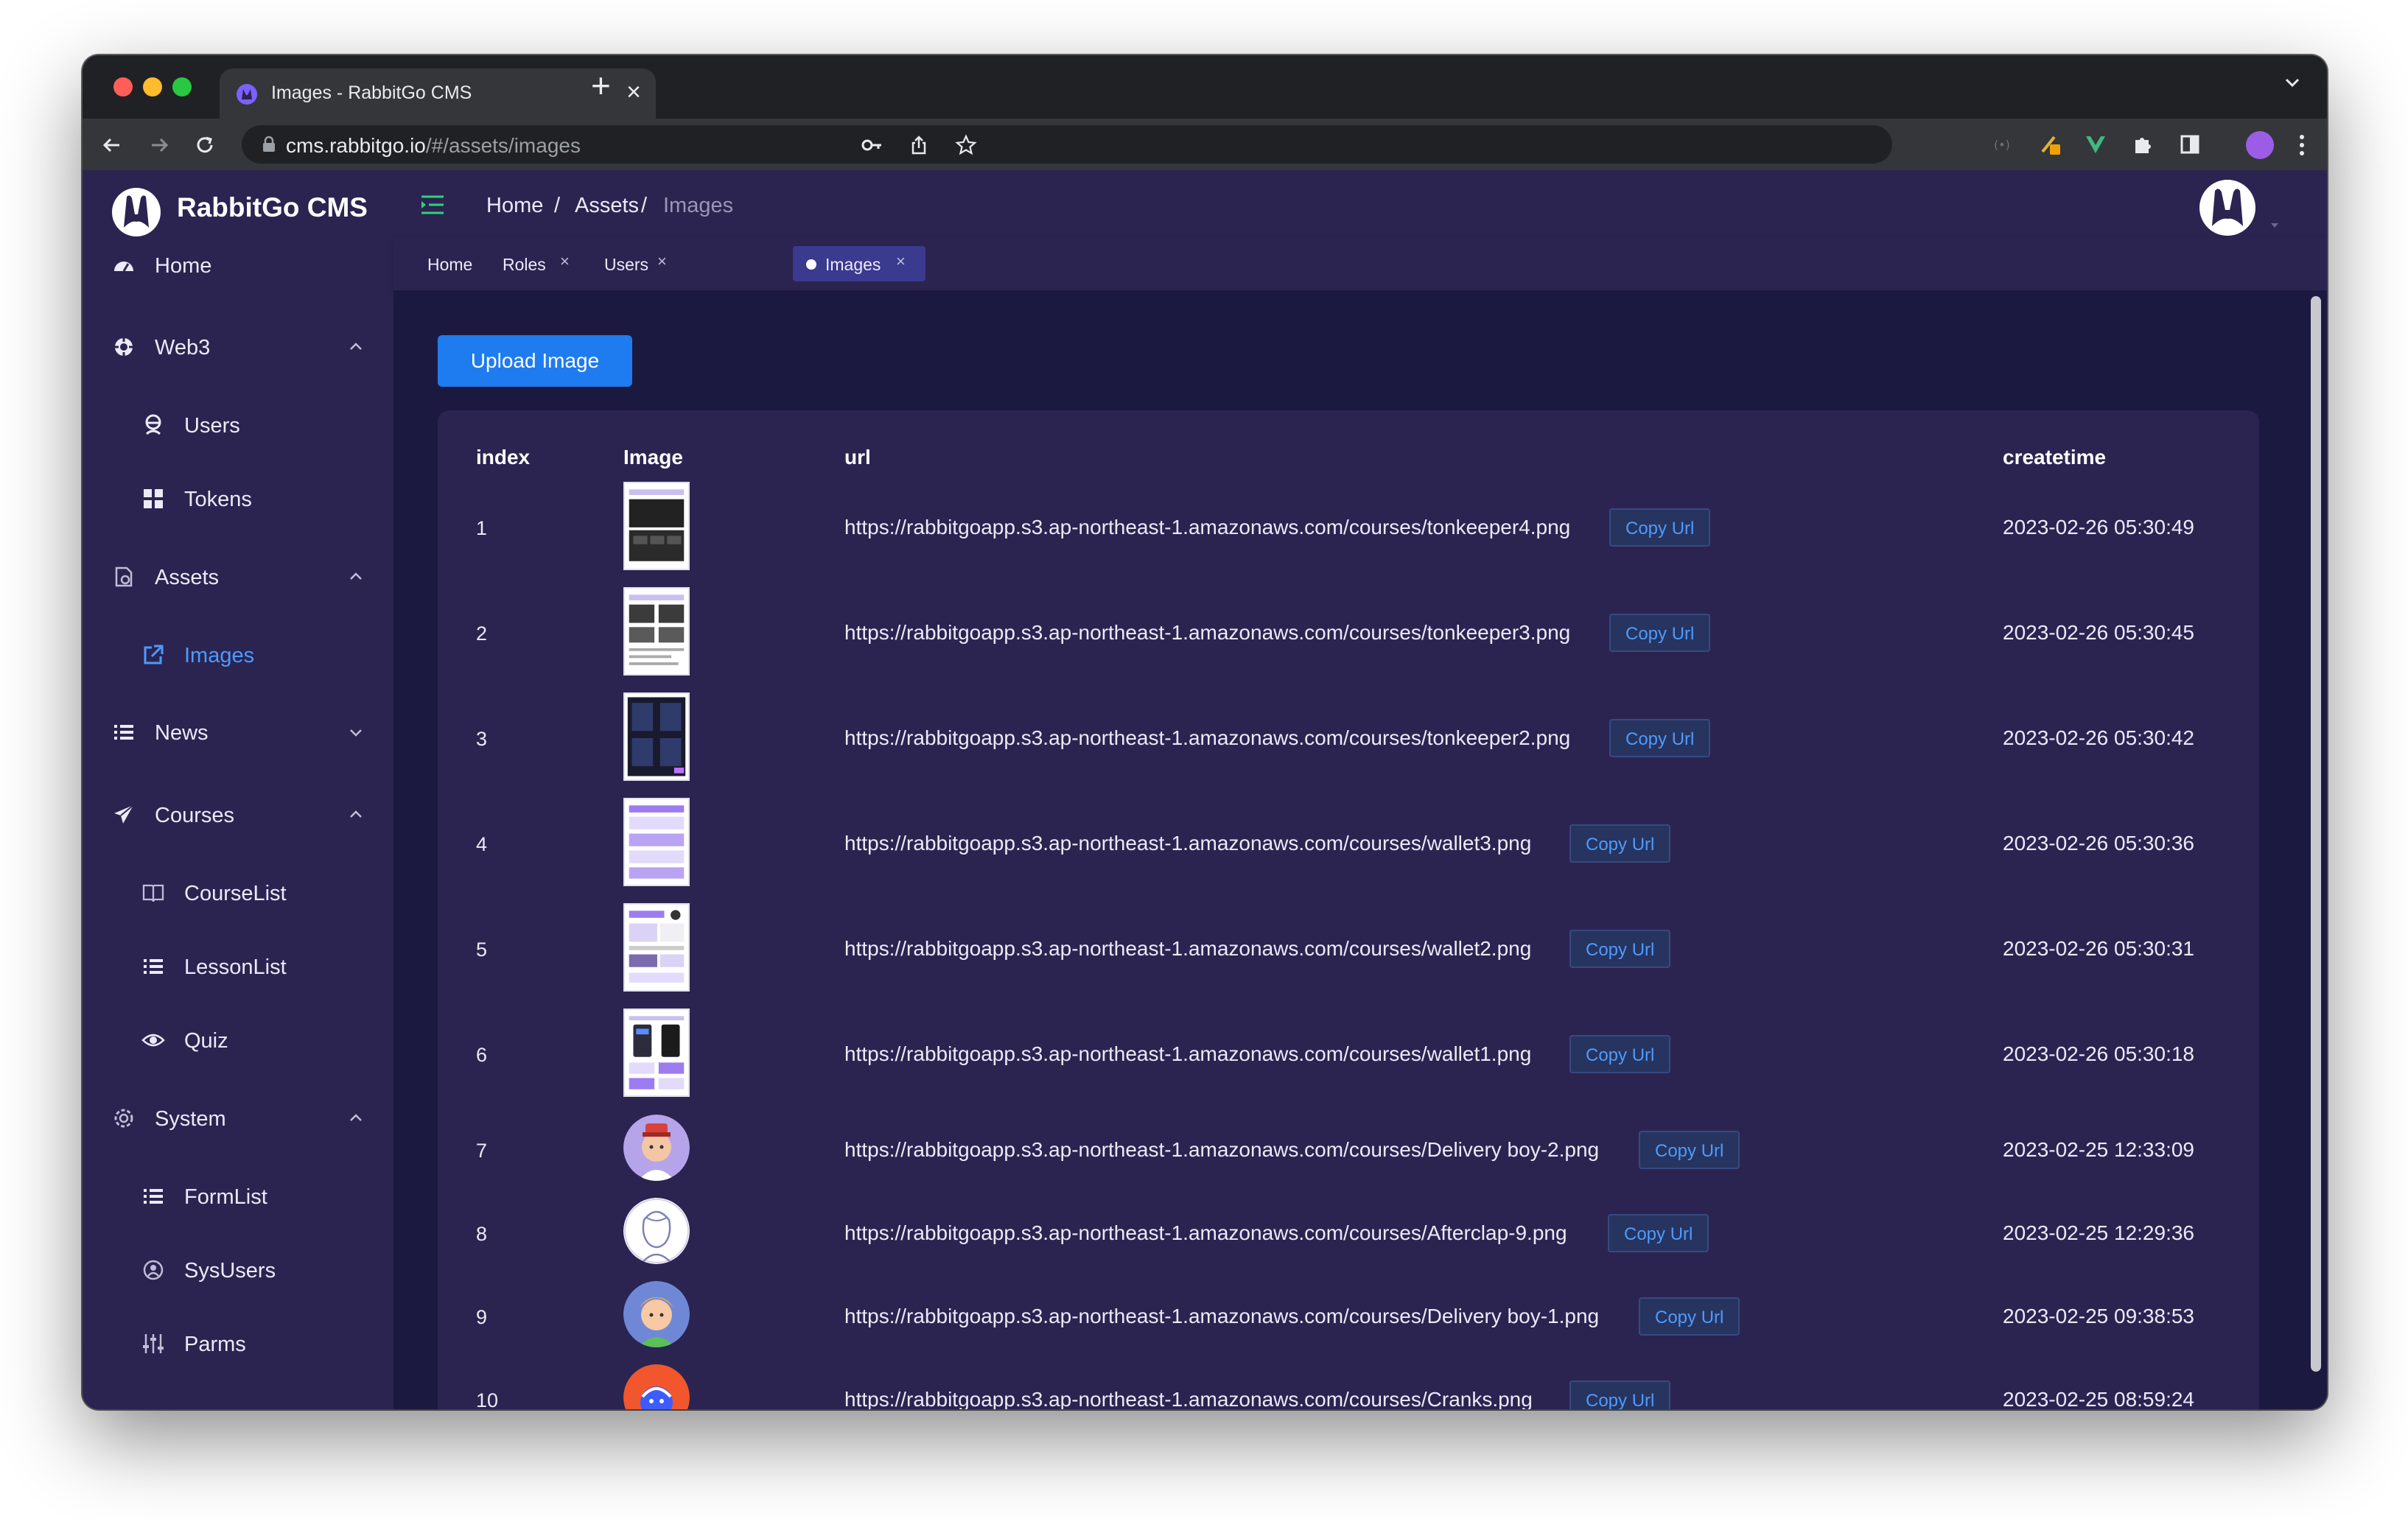 The width and height of the screenshot is (2408, 1519). What do you see at coordinates (238, 1117) in the screenshot?
I see `sidebar-item-system: System` at bounding box center [238, 1117].